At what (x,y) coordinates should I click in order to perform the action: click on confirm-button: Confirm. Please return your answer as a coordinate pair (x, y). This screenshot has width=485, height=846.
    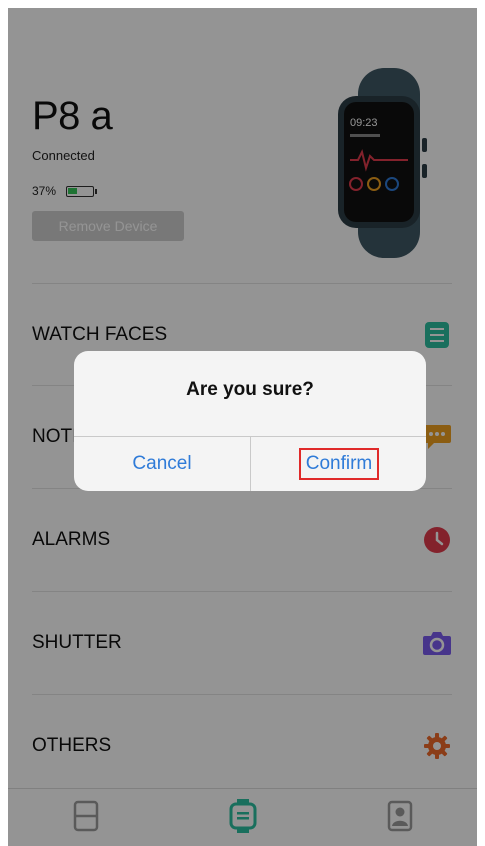
    Looking at the image, I should click on (338, 463).